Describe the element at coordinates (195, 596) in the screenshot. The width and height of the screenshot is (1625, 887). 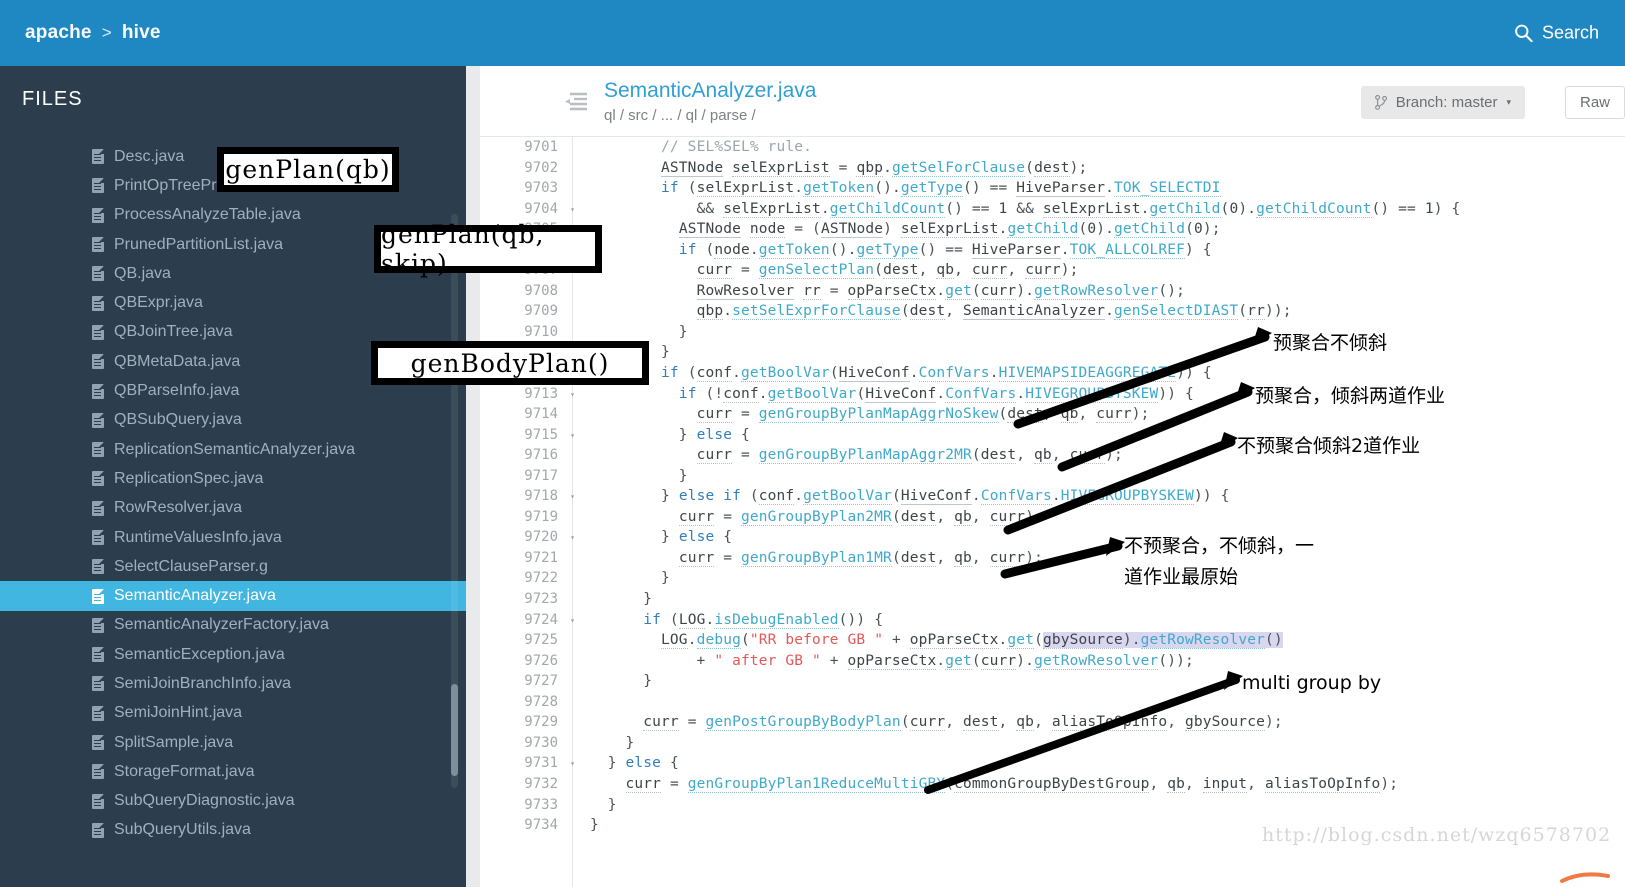
I see `file-list-item-label: SemanticAnalyzer.java` at that location.